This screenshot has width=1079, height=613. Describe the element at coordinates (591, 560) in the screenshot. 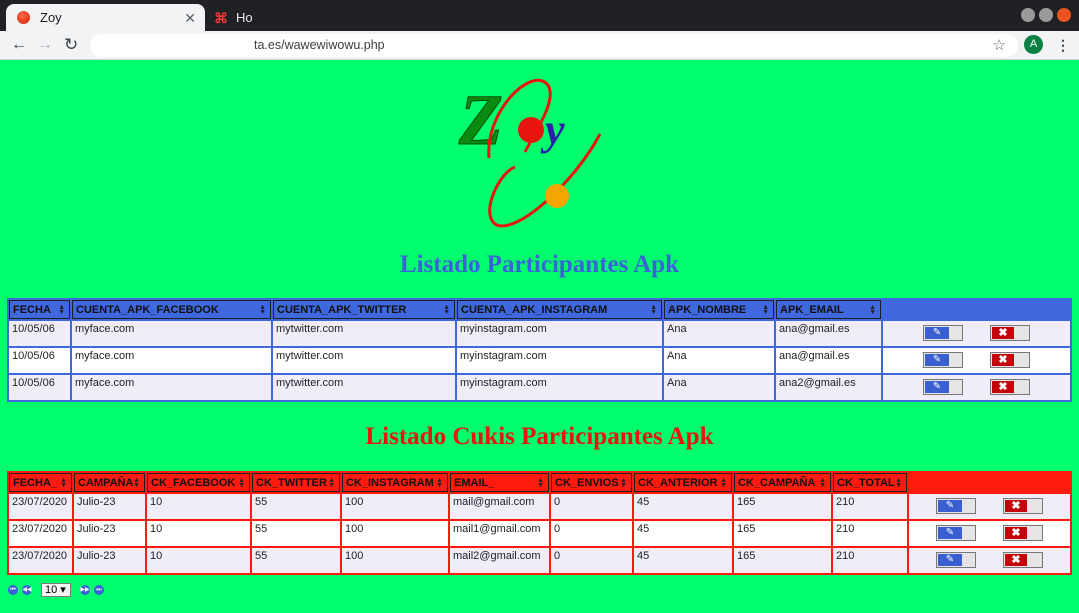

I see `cell-ck-envios: 0` at that location.